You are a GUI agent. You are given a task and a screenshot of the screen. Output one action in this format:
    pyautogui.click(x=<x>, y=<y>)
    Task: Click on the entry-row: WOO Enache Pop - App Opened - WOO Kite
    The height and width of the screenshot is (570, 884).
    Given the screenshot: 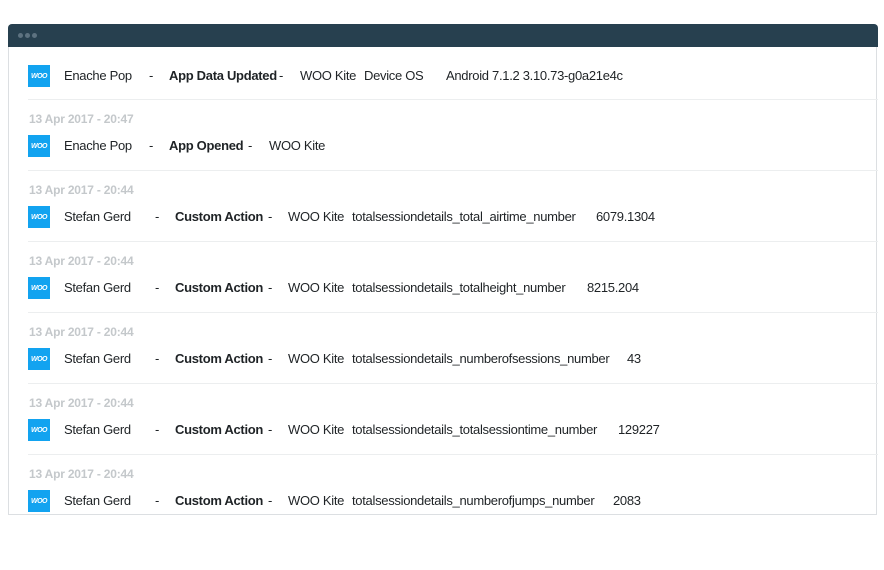 What is the action you would take?
    pyautogui.click(x=448, y=146)
    